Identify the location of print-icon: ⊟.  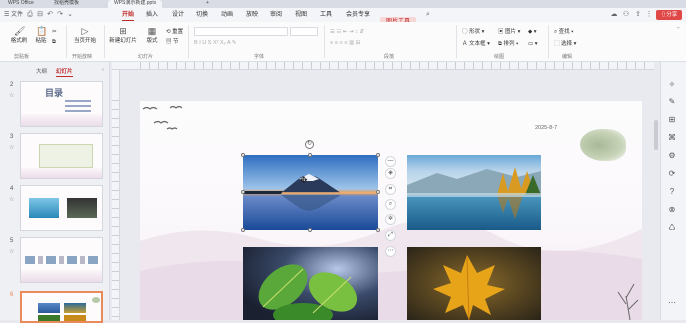
(40, 15).